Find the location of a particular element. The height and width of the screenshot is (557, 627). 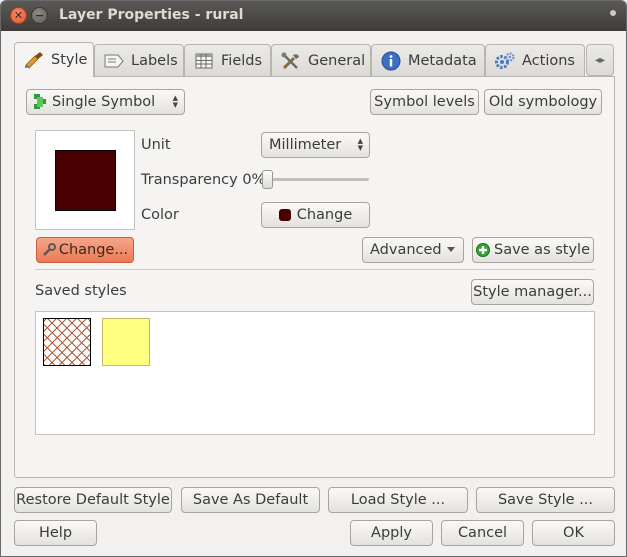

tab-scroll-arrows: ◂▸ is located at coordinates (600, 60).